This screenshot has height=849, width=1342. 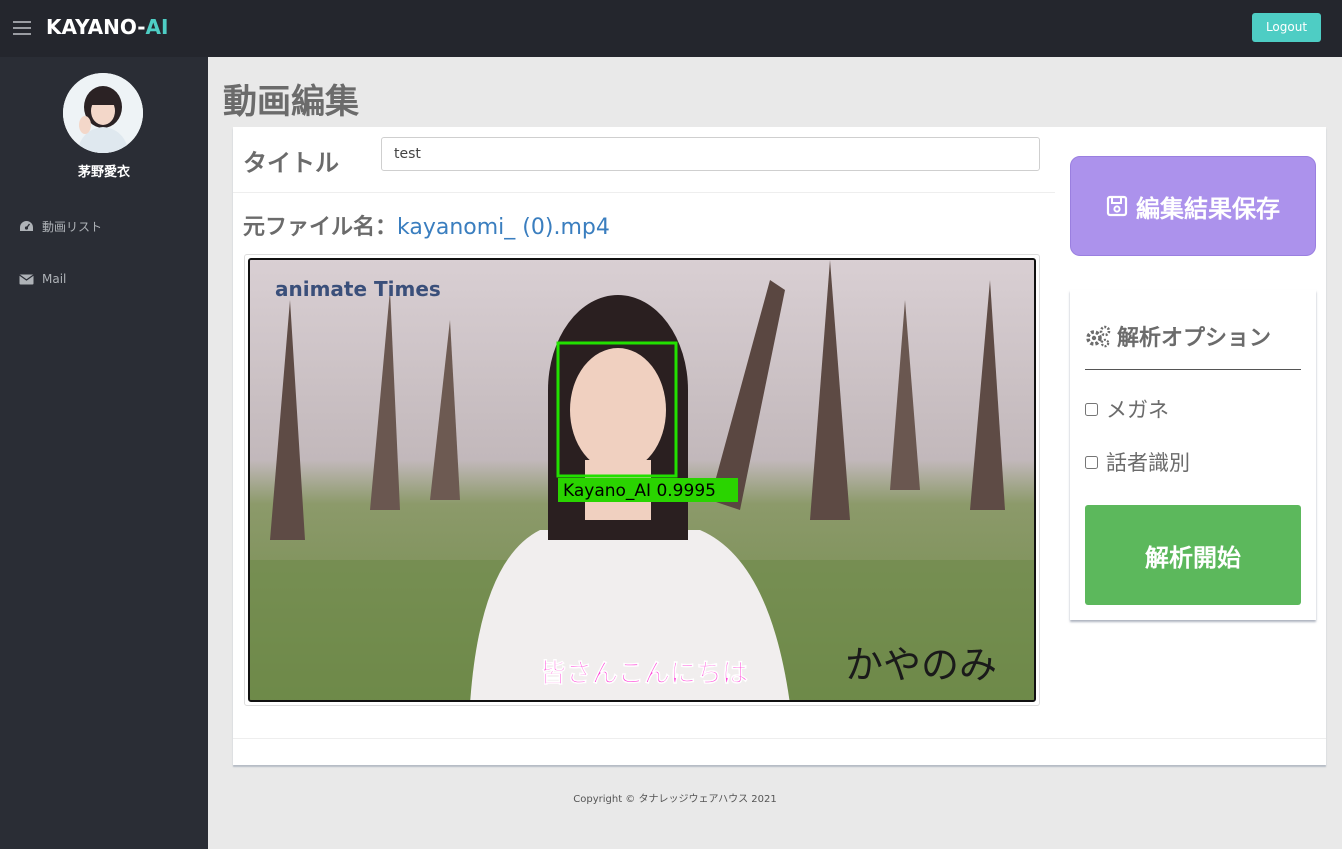 I want to click on footer-copyright: Copyright © タナレッジウェアハウス 2021, so click(x=675, y=799).